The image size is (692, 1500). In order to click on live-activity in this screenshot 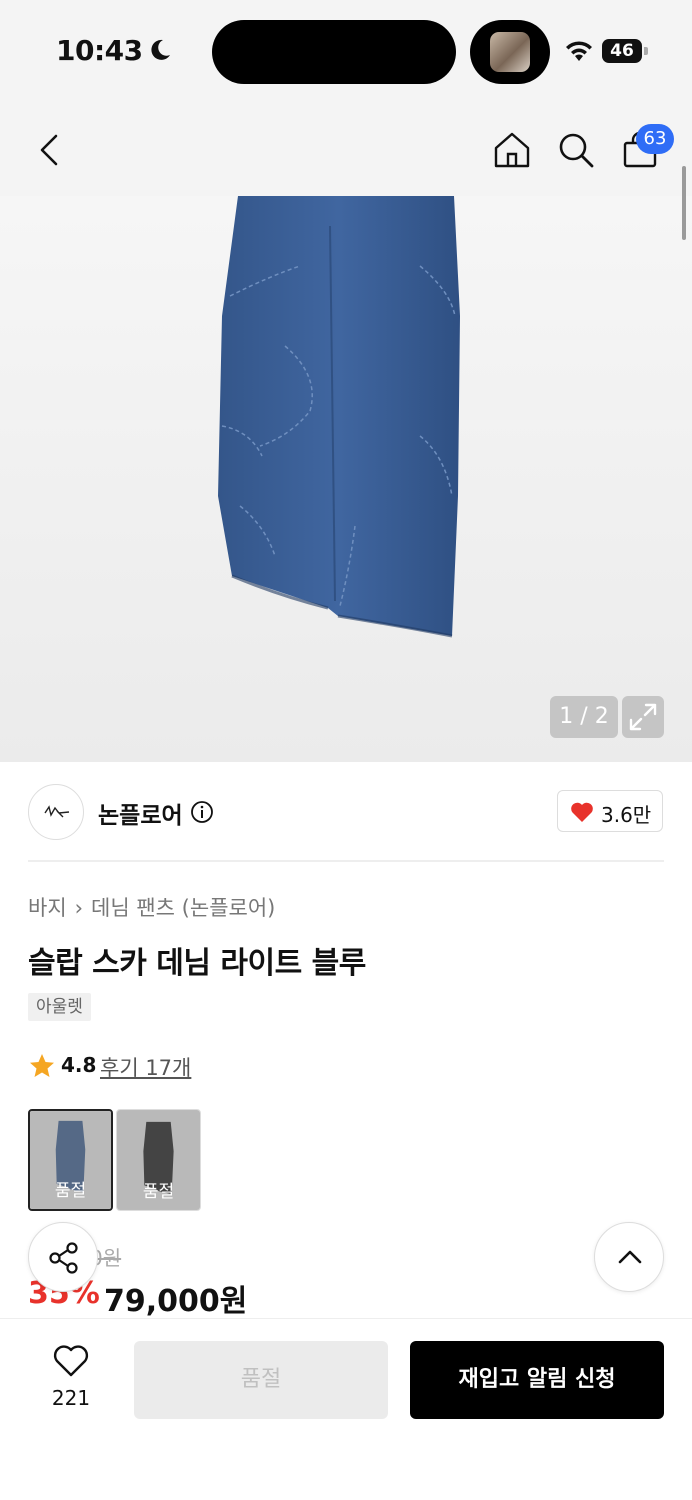, I will do `click(510, 52)`.